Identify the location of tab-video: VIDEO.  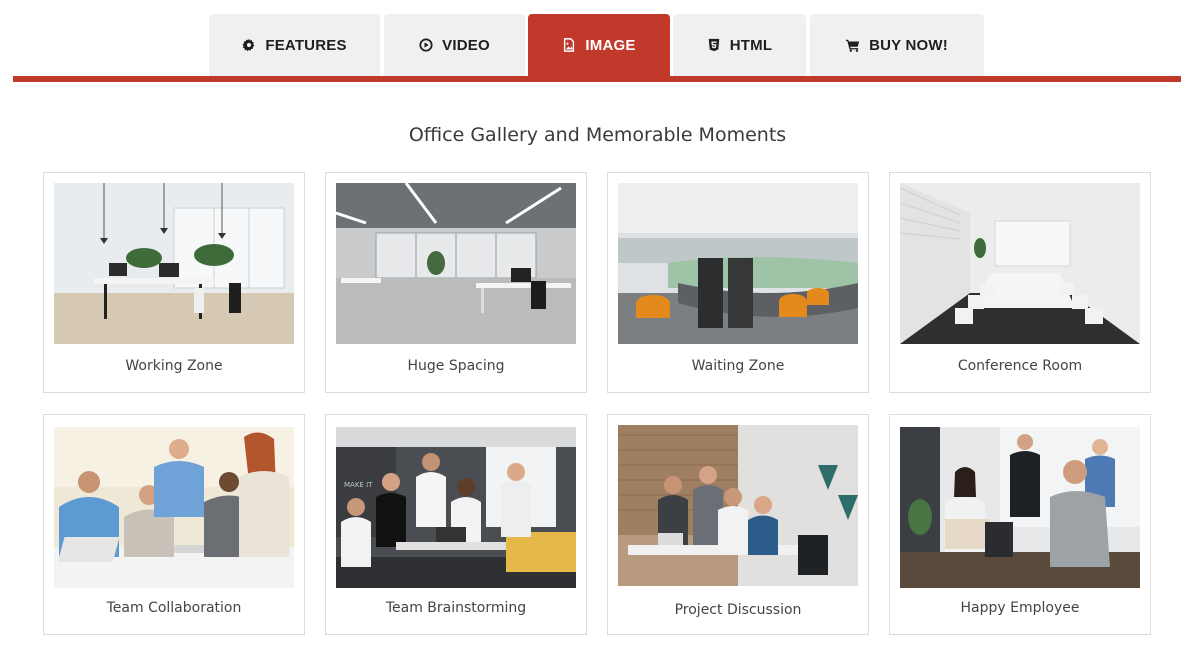
(454, 45).